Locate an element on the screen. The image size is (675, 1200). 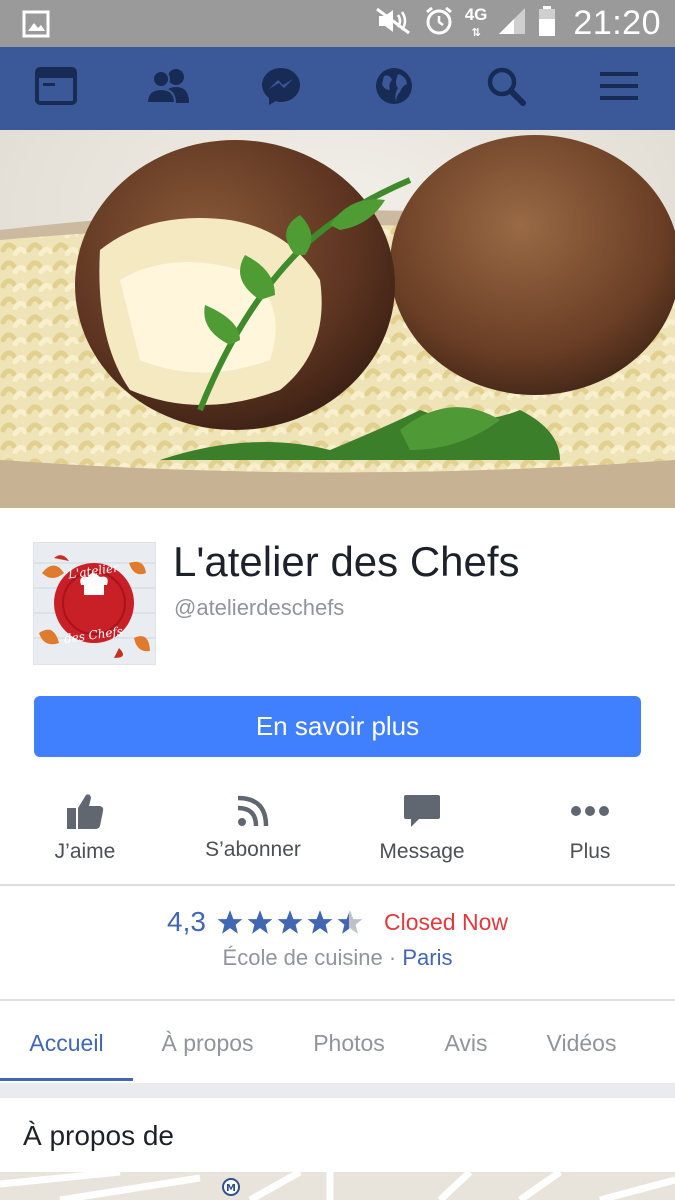
more-button: Plus is located at coordinates (590, 825).